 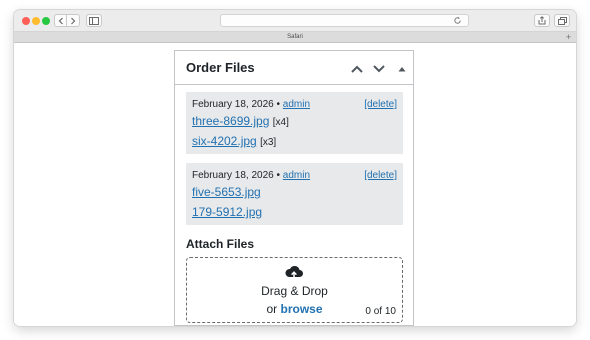 I want to click on panel-title: Order Files, so click(x=220, y=67).